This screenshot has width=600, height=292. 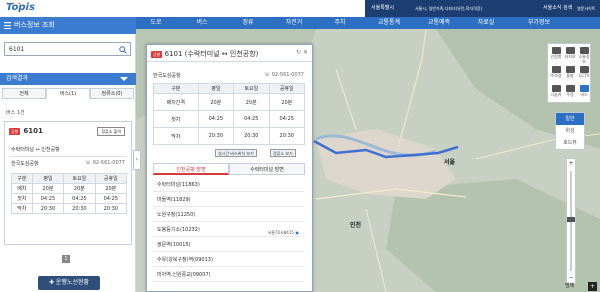 I want to click on layer-normal: 일반, so click(x=570, y=119).